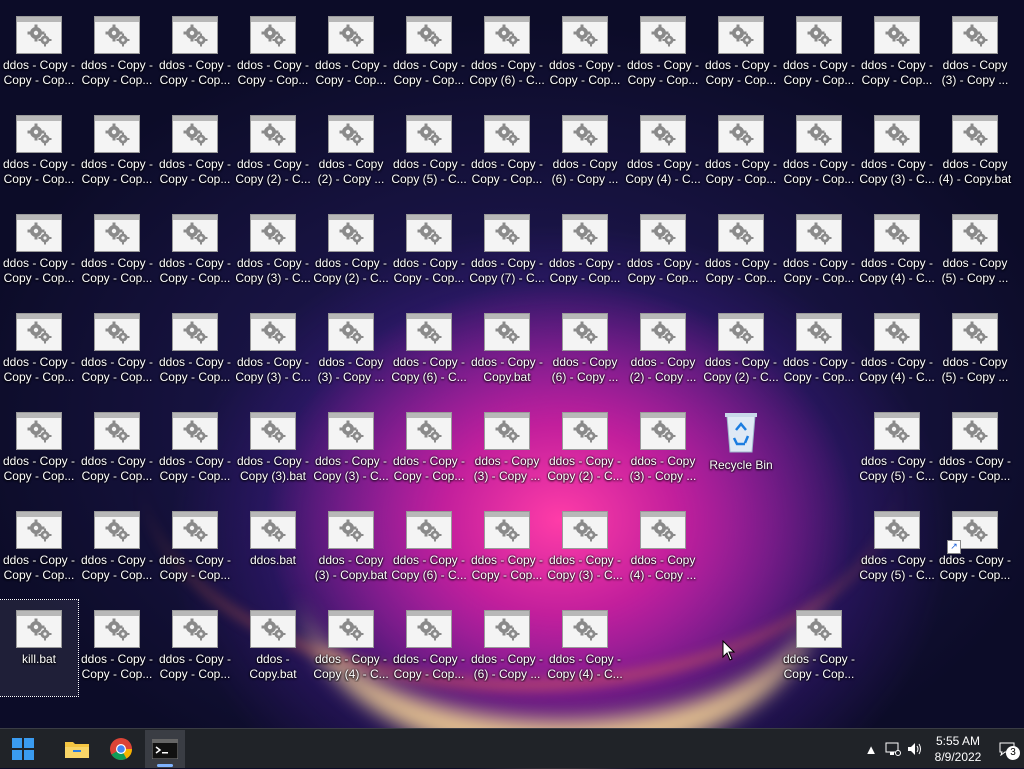  What do you see at coordinates (273, 549) in the screenshot?
I see `batch-file-icon-item: ddos.bat` at bounding box center [273, 549].